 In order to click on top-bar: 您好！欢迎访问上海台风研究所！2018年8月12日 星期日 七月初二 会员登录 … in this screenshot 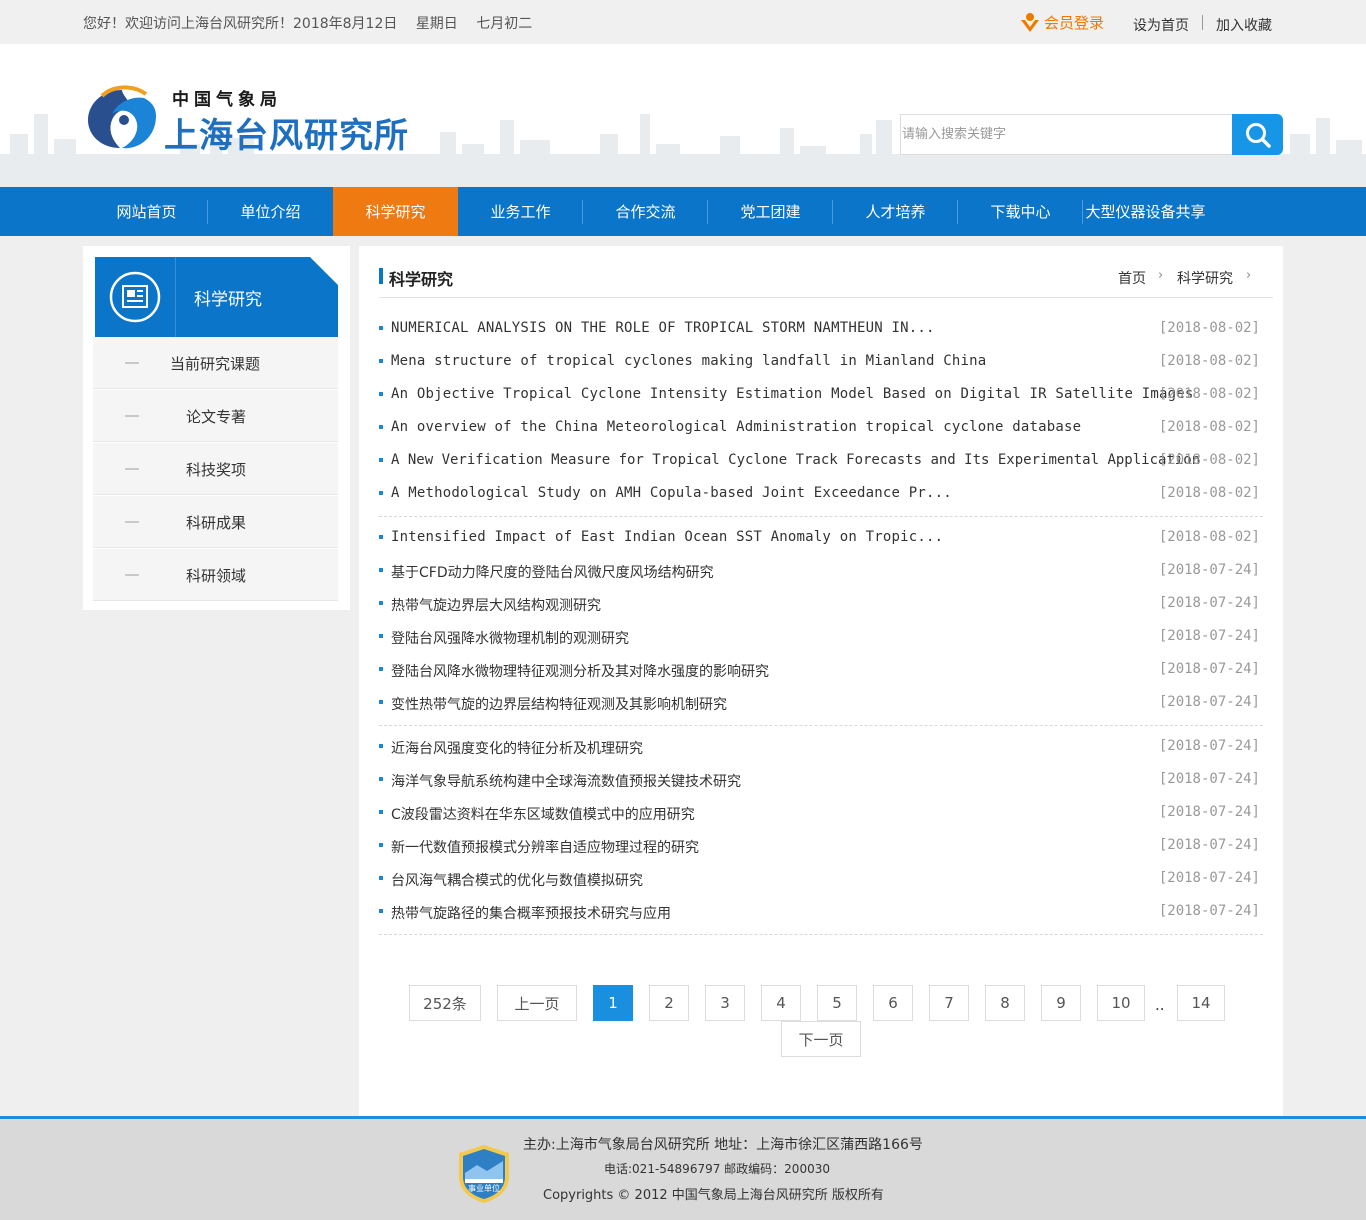, I will do `click(683, 22)`.